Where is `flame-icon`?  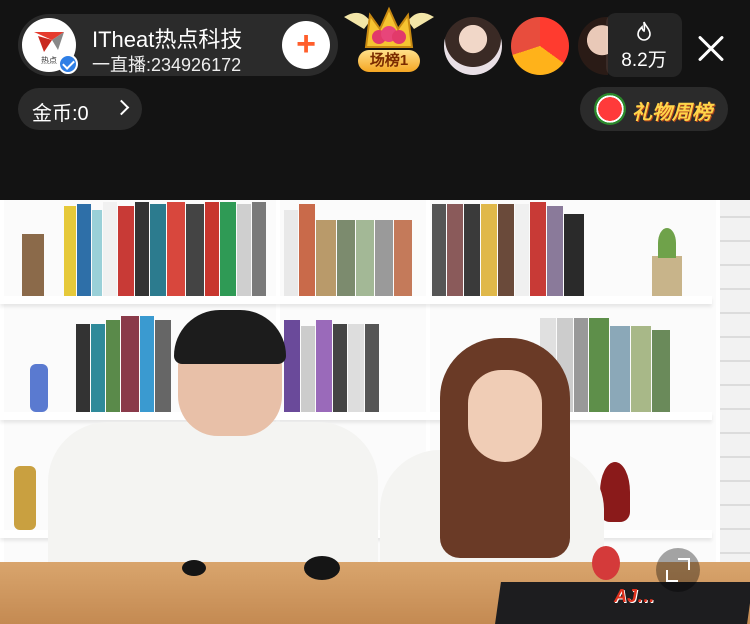
flame-icon is located at coordinates (644, 31).